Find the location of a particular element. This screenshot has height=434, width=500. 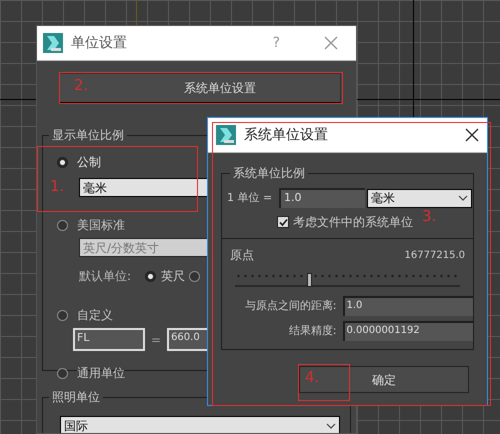

slider-thumb is located at coordinates (309, 280).